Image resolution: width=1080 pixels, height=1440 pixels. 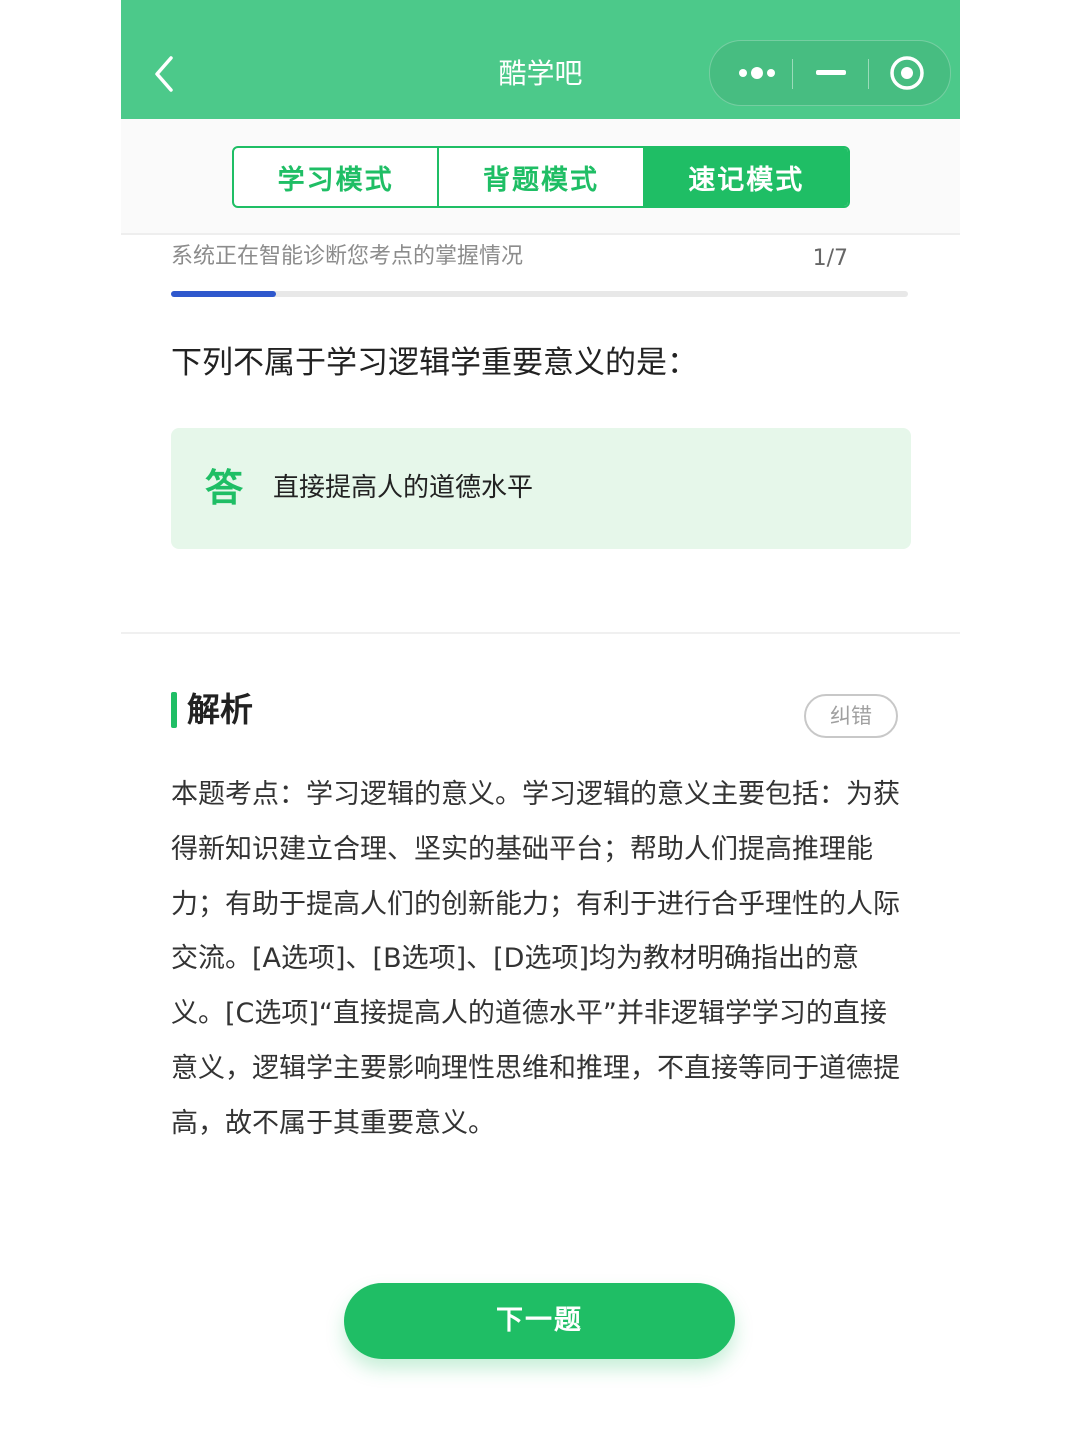 What do you see at coordinates (174, 710) in the screenshot?
I see `analysis-accent-bar` at bounding box center [174, 710].